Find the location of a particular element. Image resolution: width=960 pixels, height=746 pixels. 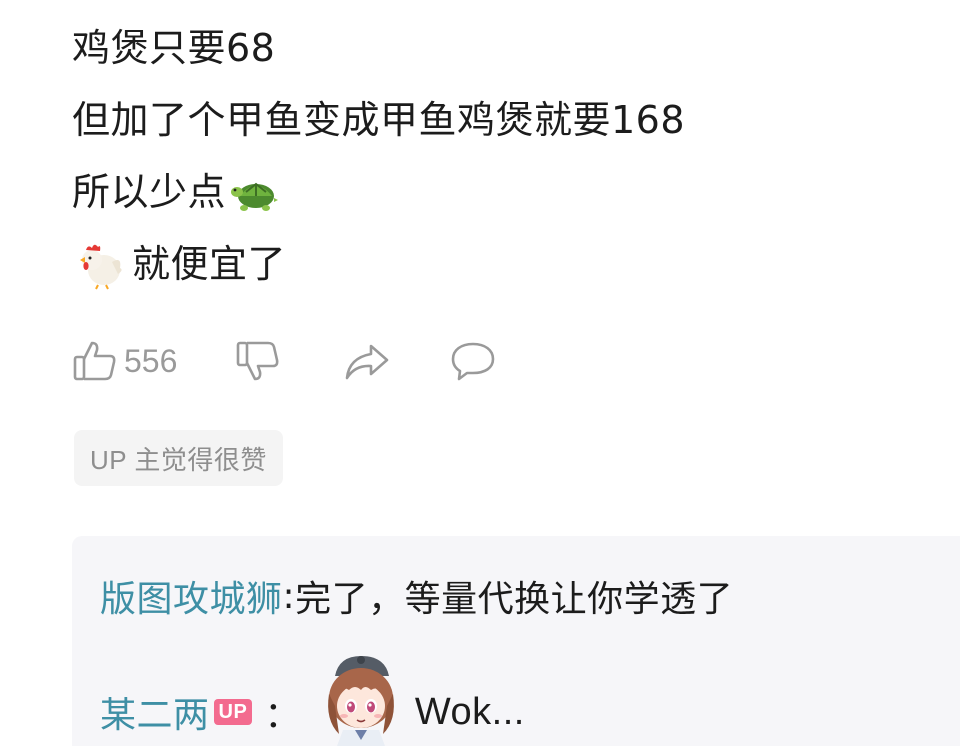

like-button: 556 is located at coordinates (124, 361).